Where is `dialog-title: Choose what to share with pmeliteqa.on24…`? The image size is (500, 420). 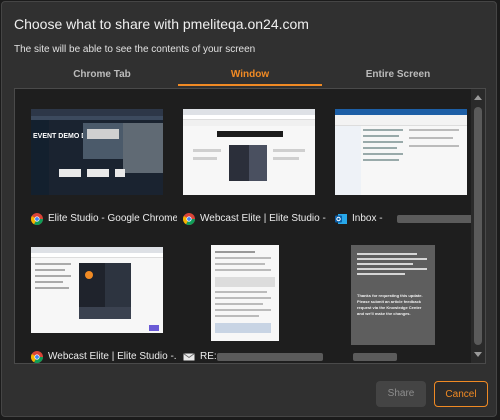 dialog-title: Choose what to share with pmeliteqa.on24… is located at coordinates (161, 24).